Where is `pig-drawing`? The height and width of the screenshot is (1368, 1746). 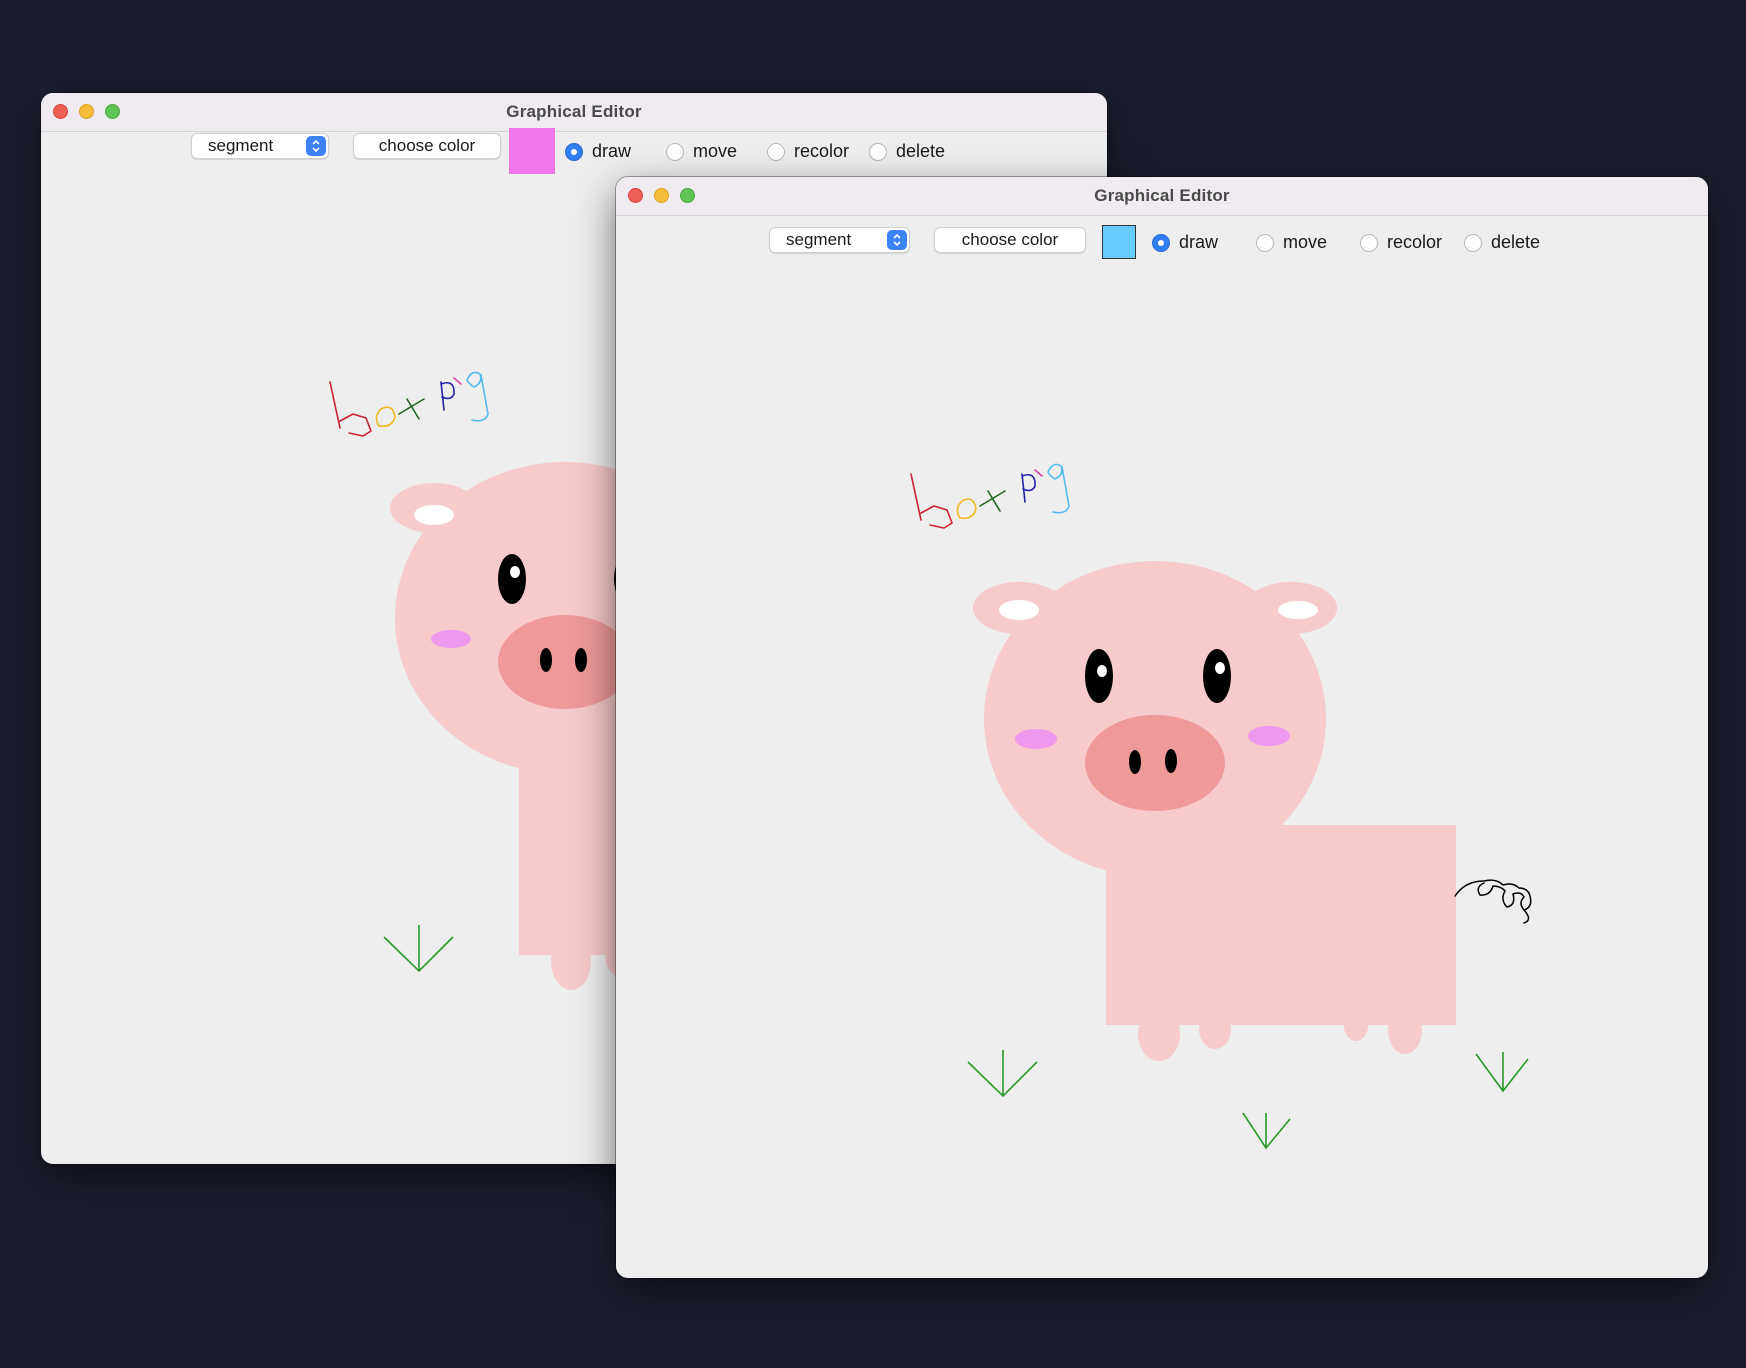
pig-drawing is located at coordinates (1214, 811).